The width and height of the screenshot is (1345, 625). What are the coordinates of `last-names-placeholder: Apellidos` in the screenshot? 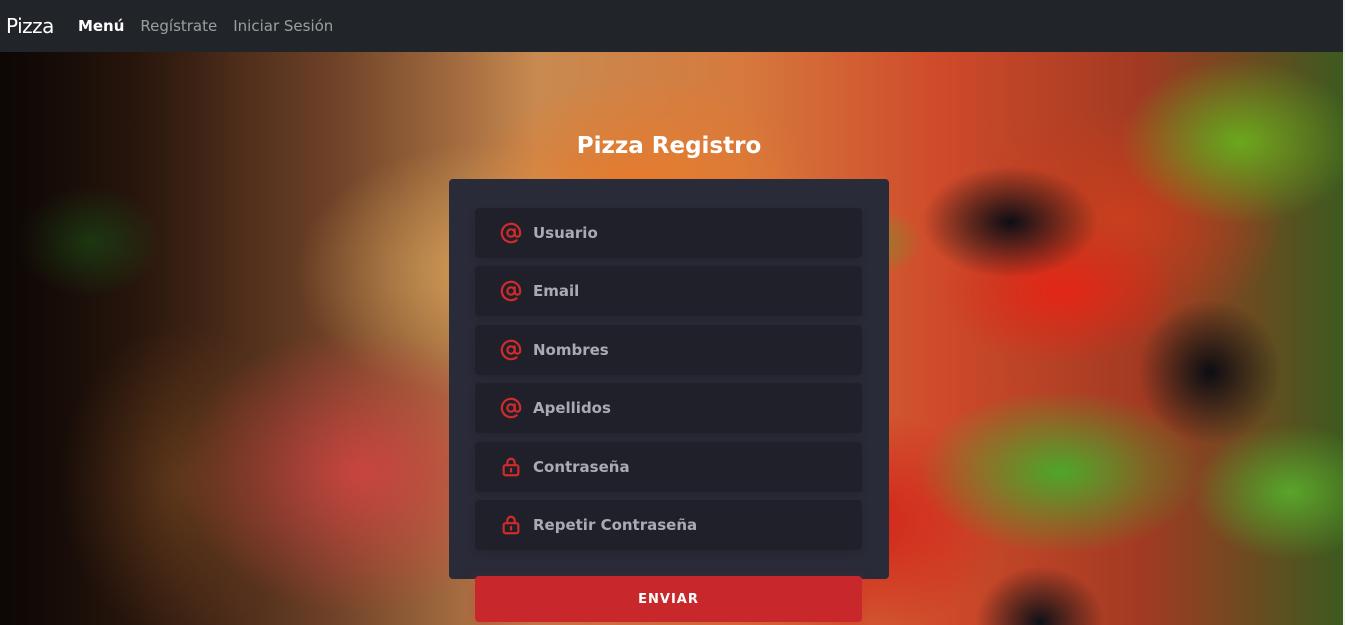 It's located at (572, 408).